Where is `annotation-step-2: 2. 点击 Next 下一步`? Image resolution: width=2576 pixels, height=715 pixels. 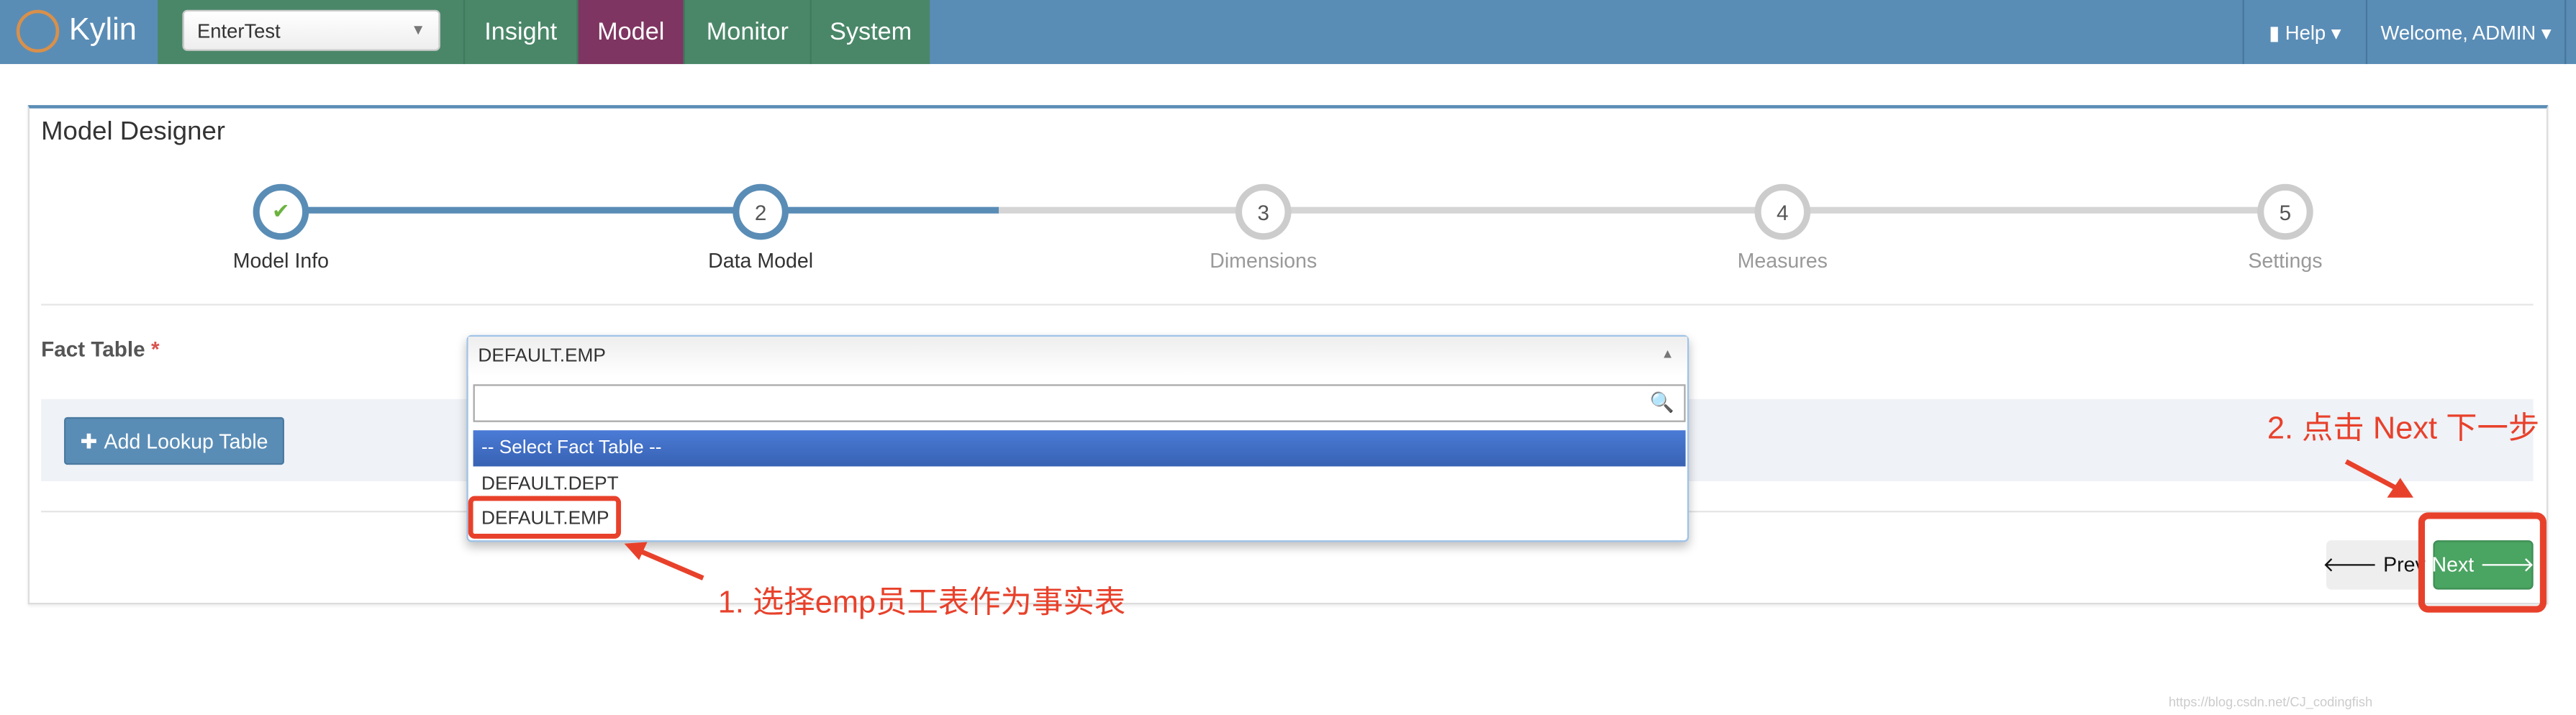 annotation-step-2: 2. 点击 Next 下一步 is located at coordinates (2403, 429).